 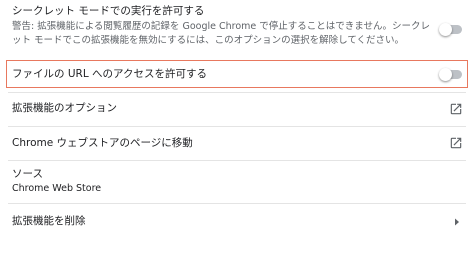 I want to click on file-url-title: ファイルの URL へのアクセスを許可する, so click(x=109, y=74).